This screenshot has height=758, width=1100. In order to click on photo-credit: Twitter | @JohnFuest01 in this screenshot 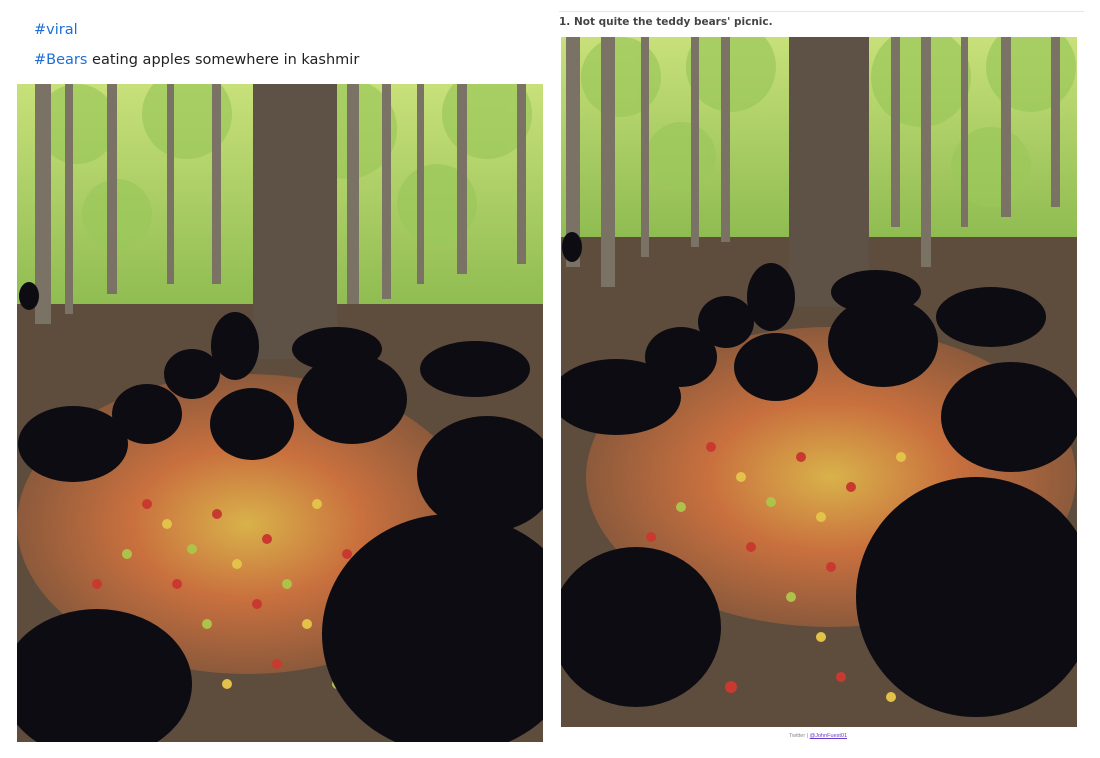, I will do `click(818, 736)`.